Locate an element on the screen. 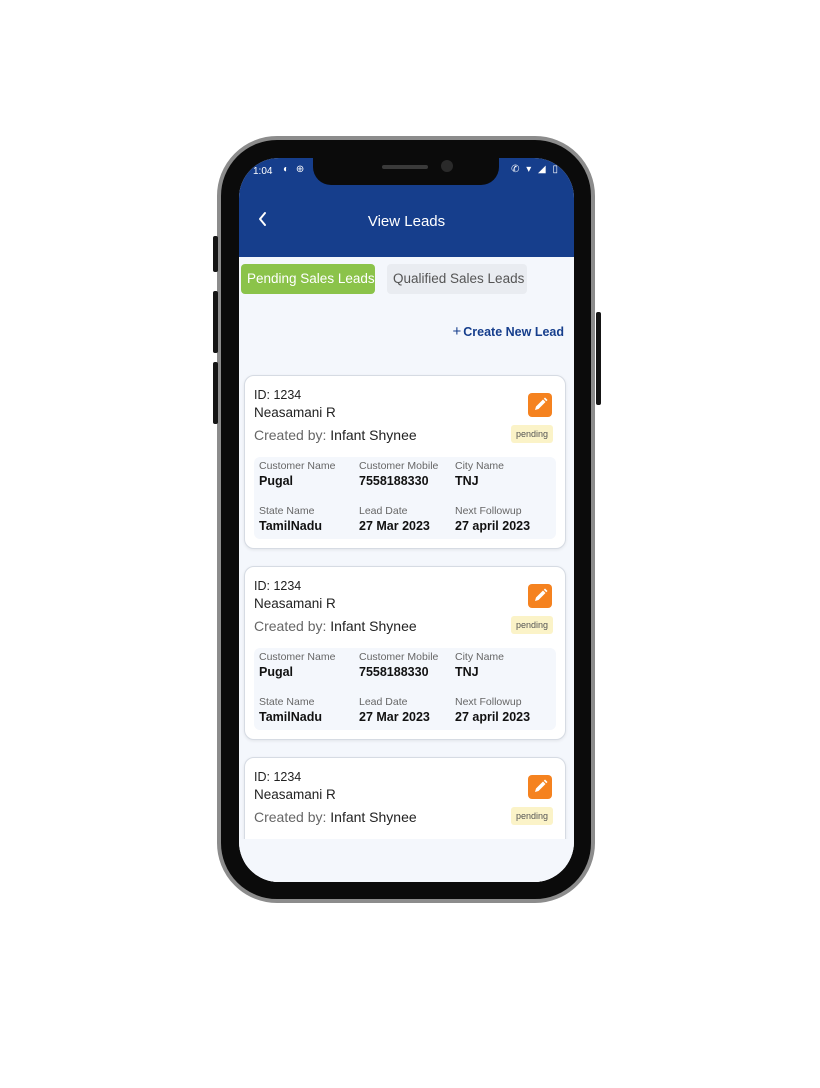 This screenshot has height=1088, width=820. tab-pending-sales-leads: Pending Sales Leads is located at coordinates (308, 279).